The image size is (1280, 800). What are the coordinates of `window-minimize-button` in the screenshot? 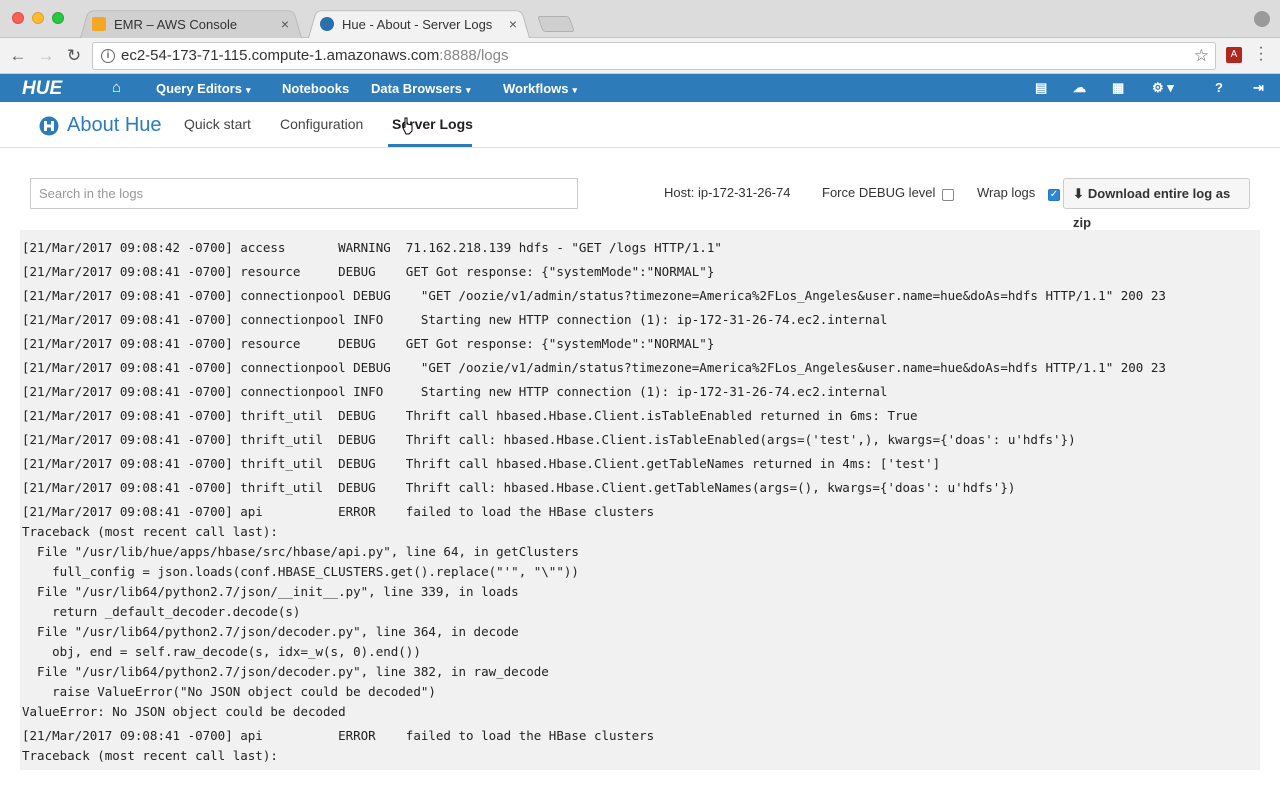 It's located at (38, 18).